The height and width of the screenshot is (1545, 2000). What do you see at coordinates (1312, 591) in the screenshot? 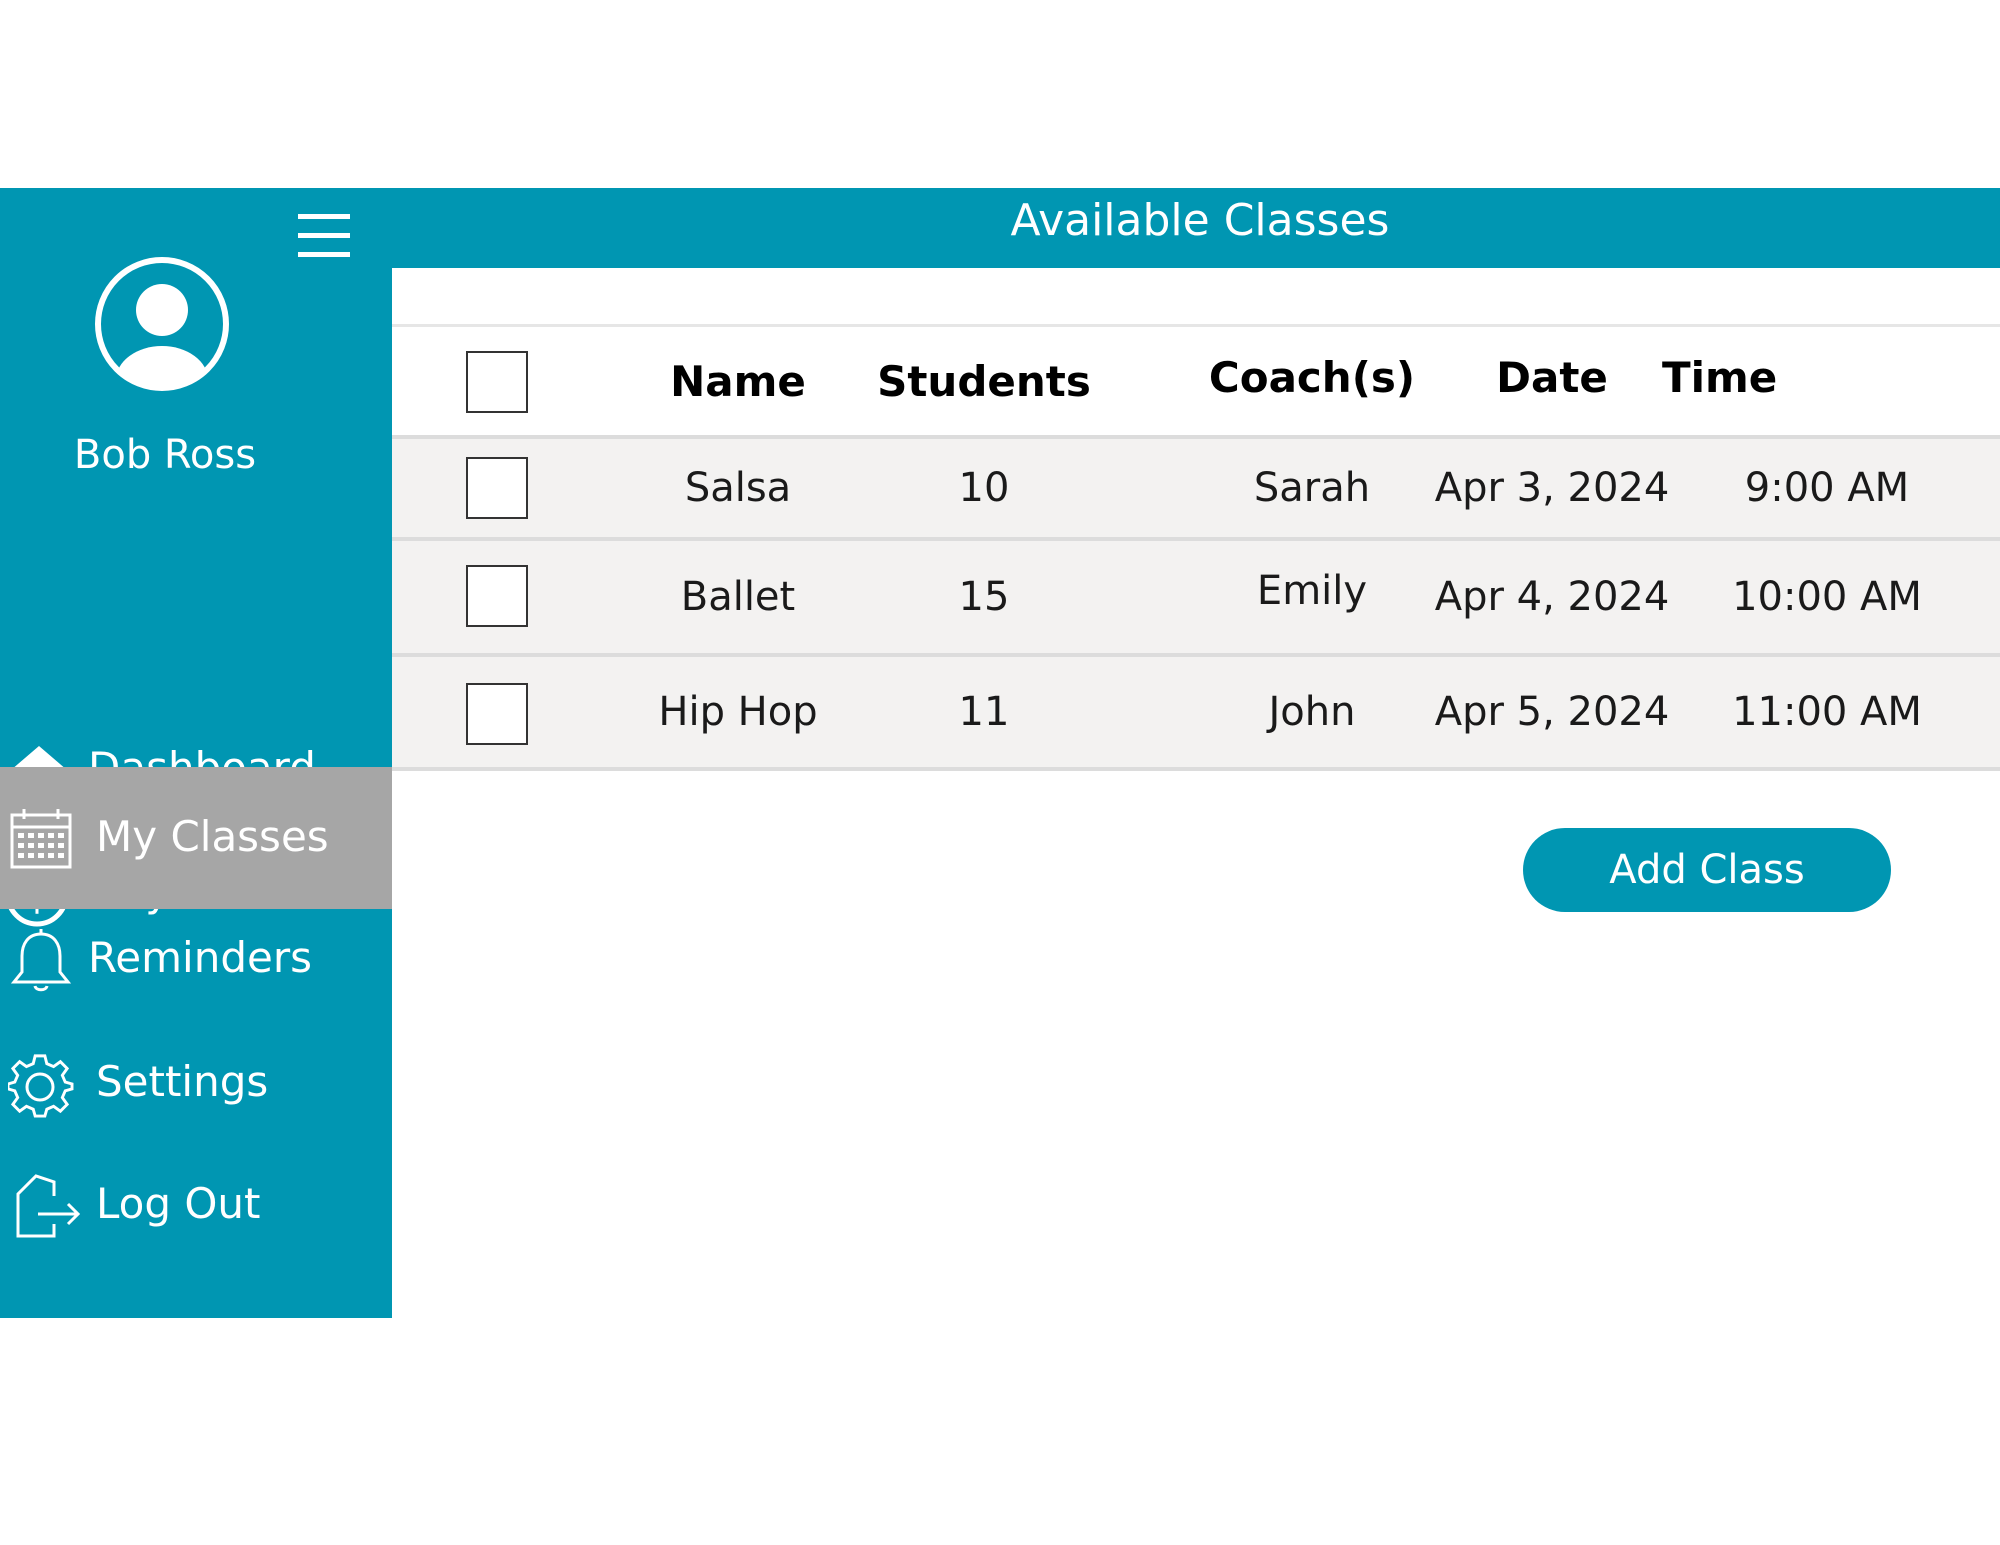
I see `cell-coach: Emily` at bounding box center [1312, 591].